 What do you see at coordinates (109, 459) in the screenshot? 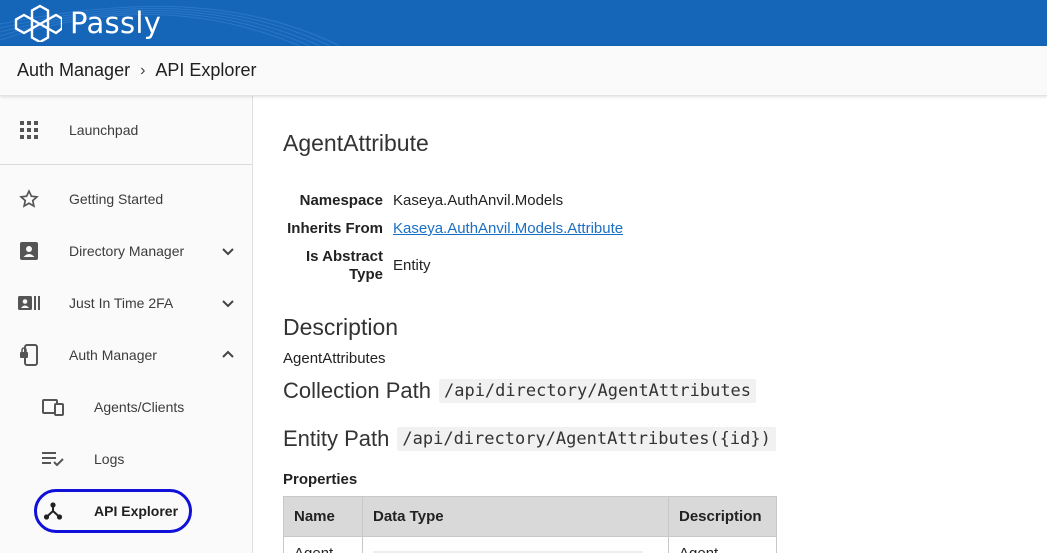
I see `sidebar-item-label: Logs` at bounding box center [109, 459].